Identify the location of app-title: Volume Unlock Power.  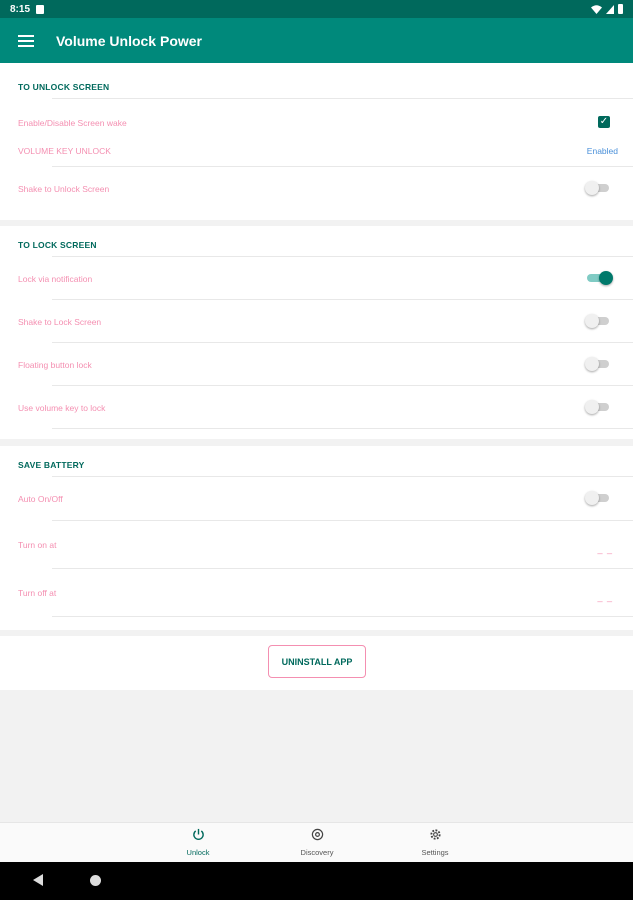
(129, 40).